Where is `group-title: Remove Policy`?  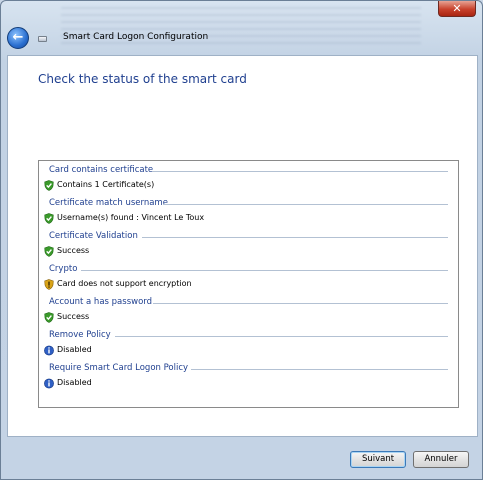
group-title: Remove Policy is located at coordinates (80, 335).